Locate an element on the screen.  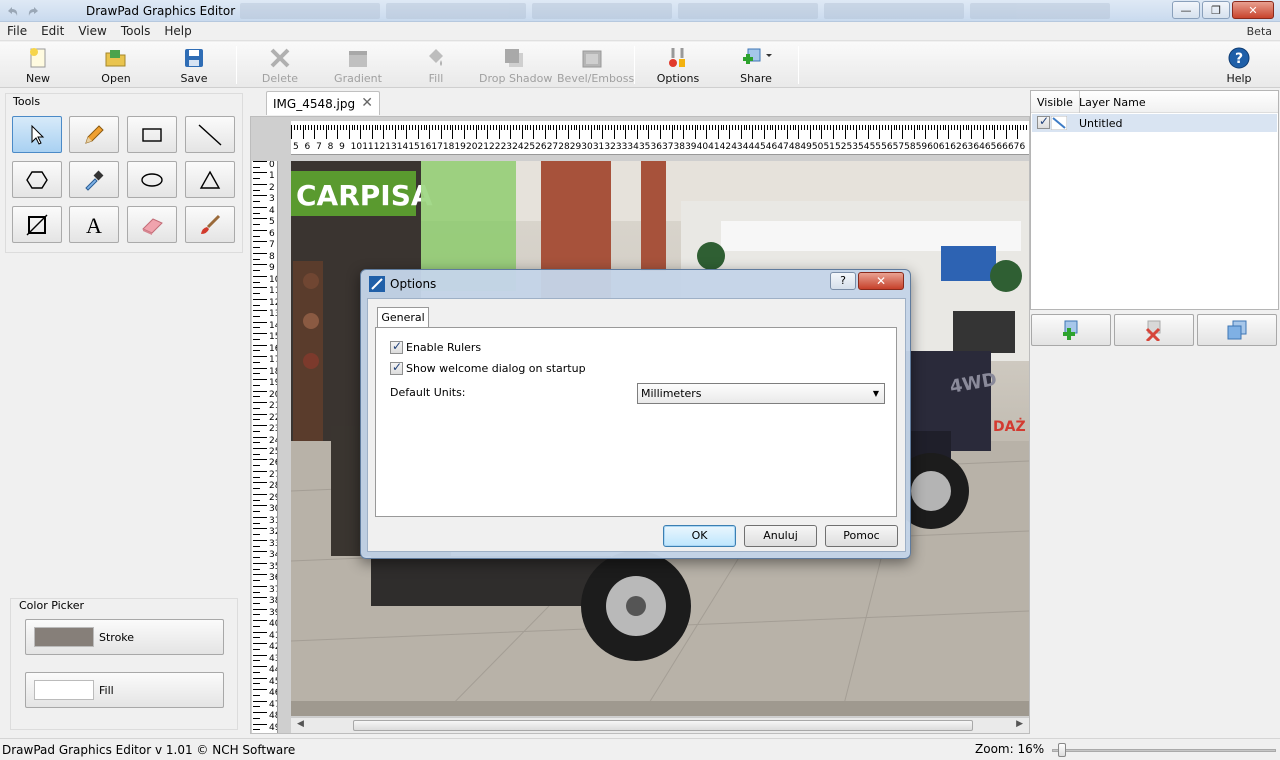
undo-icon is located at coordinates (12, 11).